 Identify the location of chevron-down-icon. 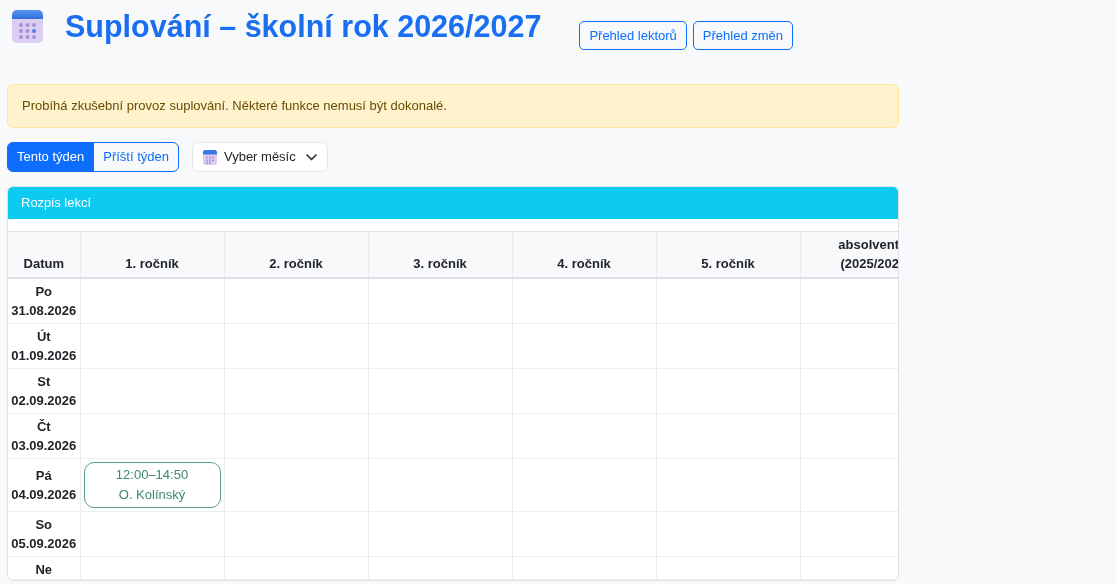
(311, 157).